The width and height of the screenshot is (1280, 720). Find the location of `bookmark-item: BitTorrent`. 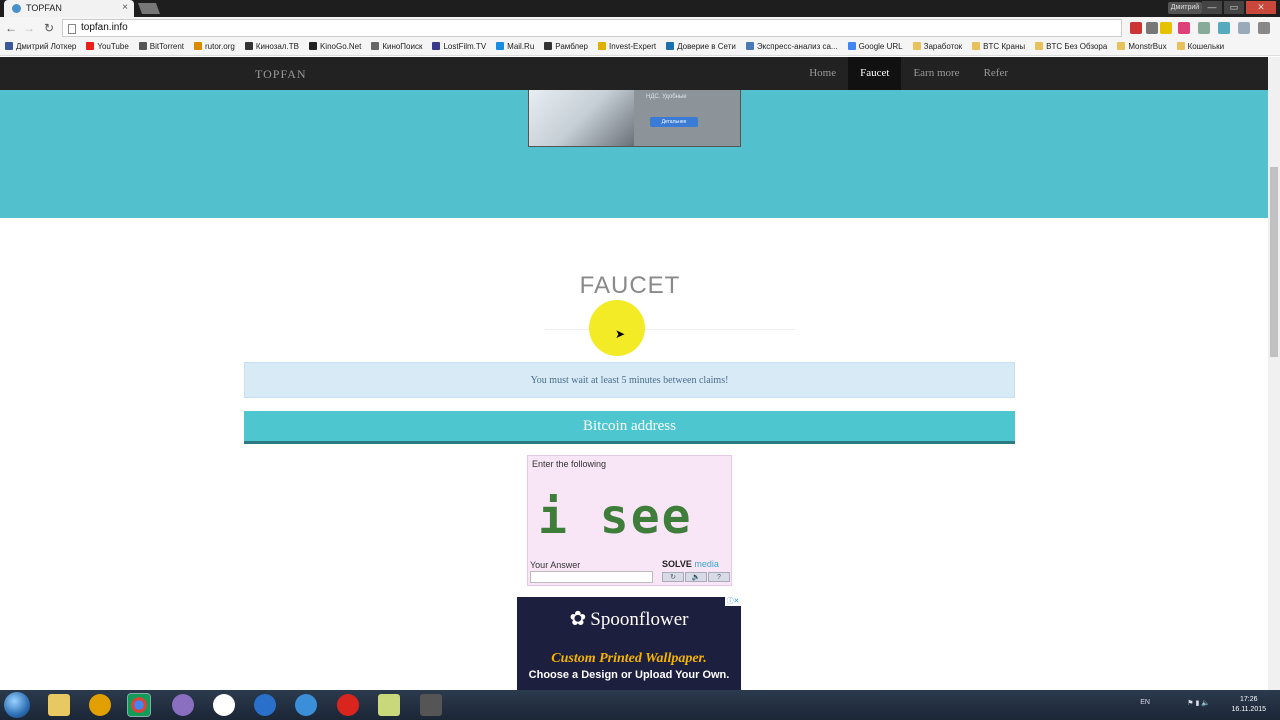

bookmark-item: BitTorrent is located at coordinates (161, 45).